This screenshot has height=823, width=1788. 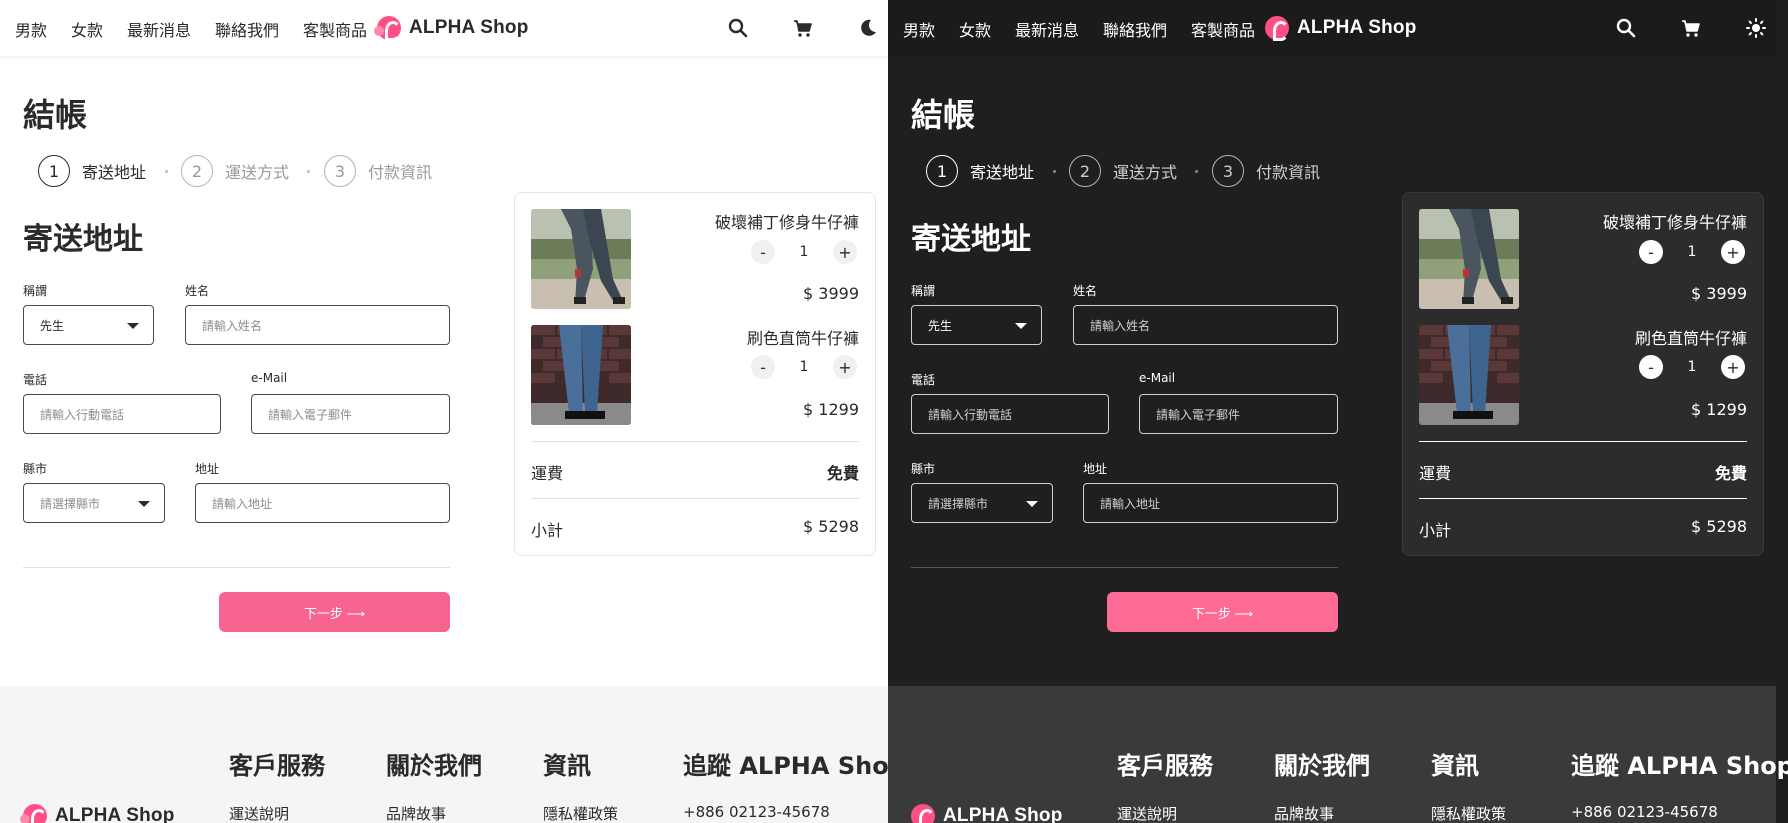 I want to click on top-navbar: 男款 女款 最新消息 聯絡我們 客製商品 ALPHA Shop, so click(x=444, y=28).